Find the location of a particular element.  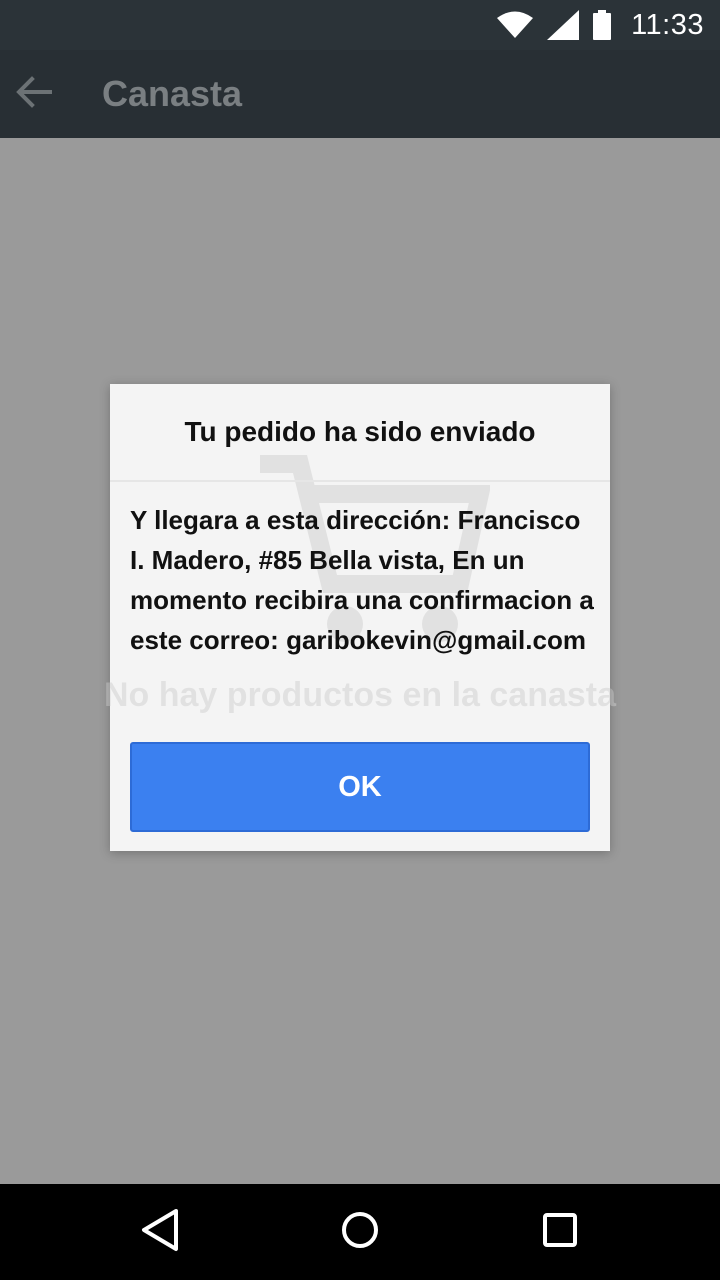

empty-cart-text-ghost: No hay productos en la canasta is located at coordinates (360, 695).